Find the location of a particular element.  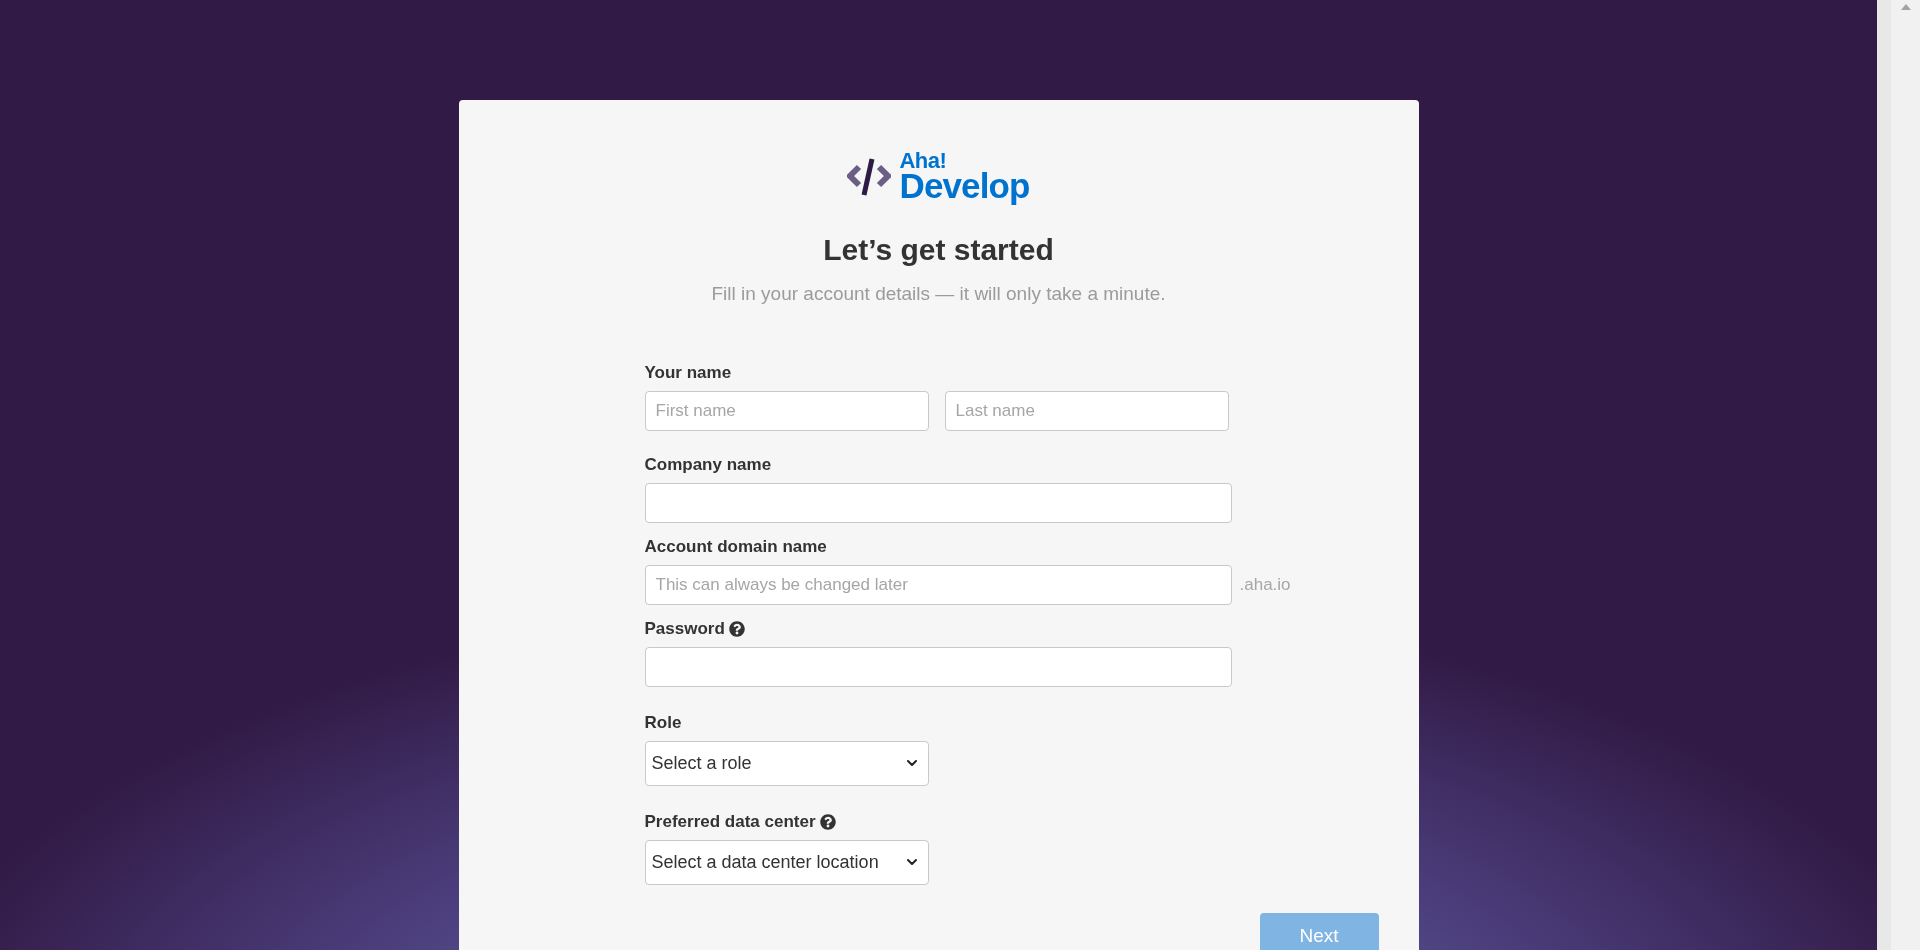

field-label: Account domain name is located at coordinates (735, 546).